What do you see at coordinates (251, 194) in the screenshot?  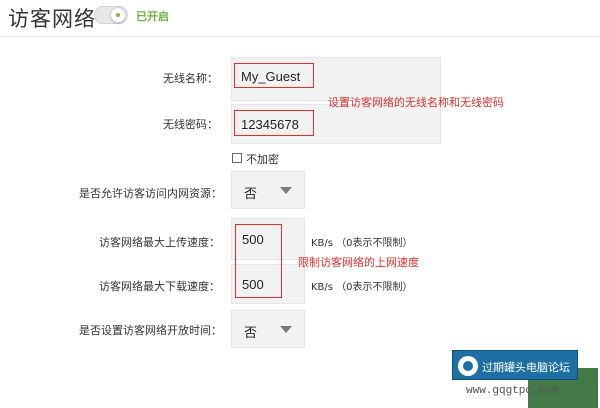 I see `intranet-value: 否` at bounding box center [251, 194].